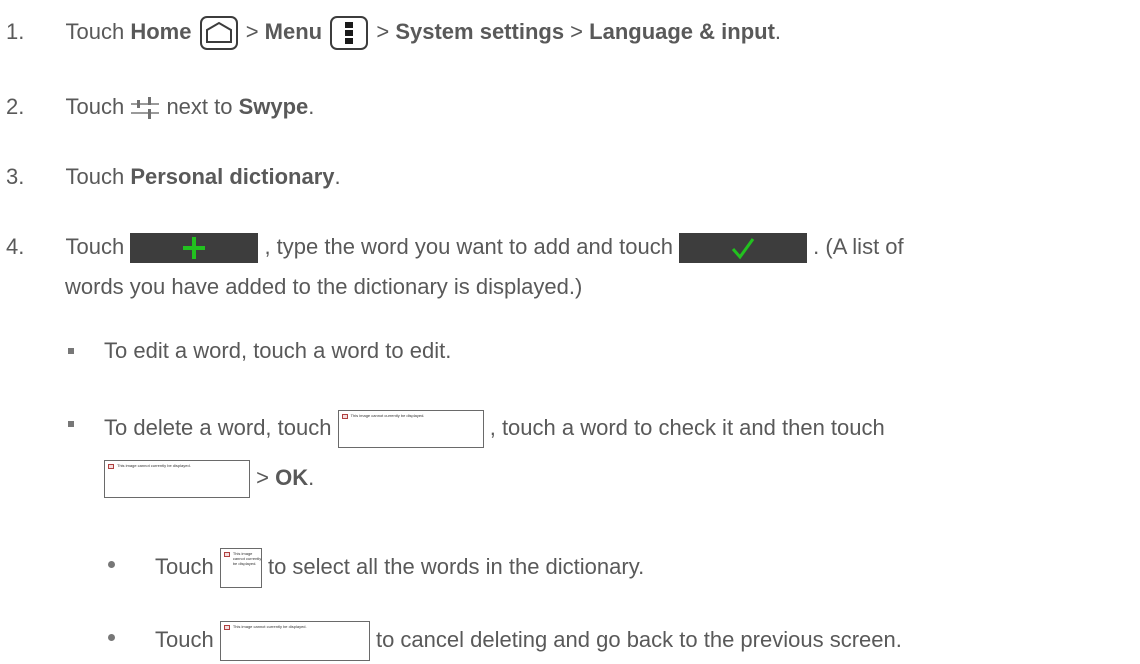 The width and height of the screenshot is (1140, 664). What do you see at coordinates (349, 33) in the screenshot?
I see `menu-icon` at bounding box center [349, 33].